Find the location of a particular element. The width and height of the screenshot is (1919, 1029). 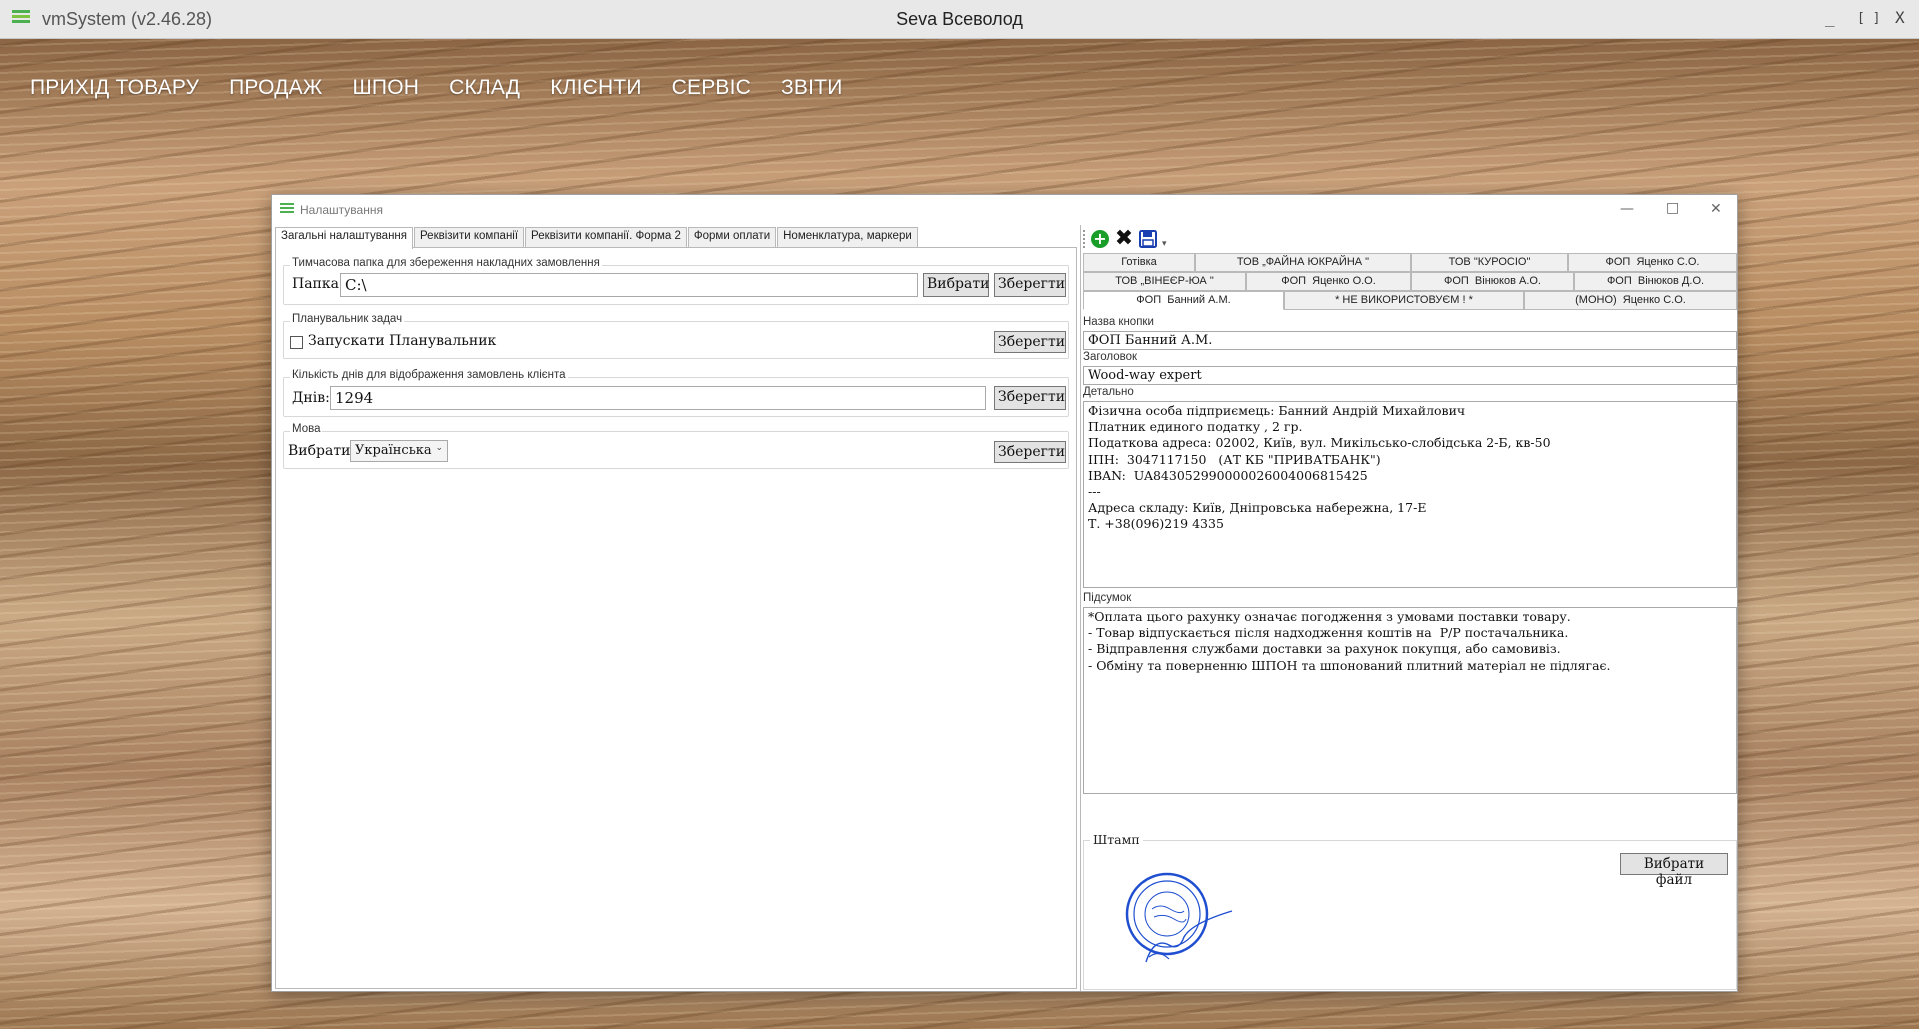

button-name-label: Назва кнопки is located at coordinates (1118, 322).